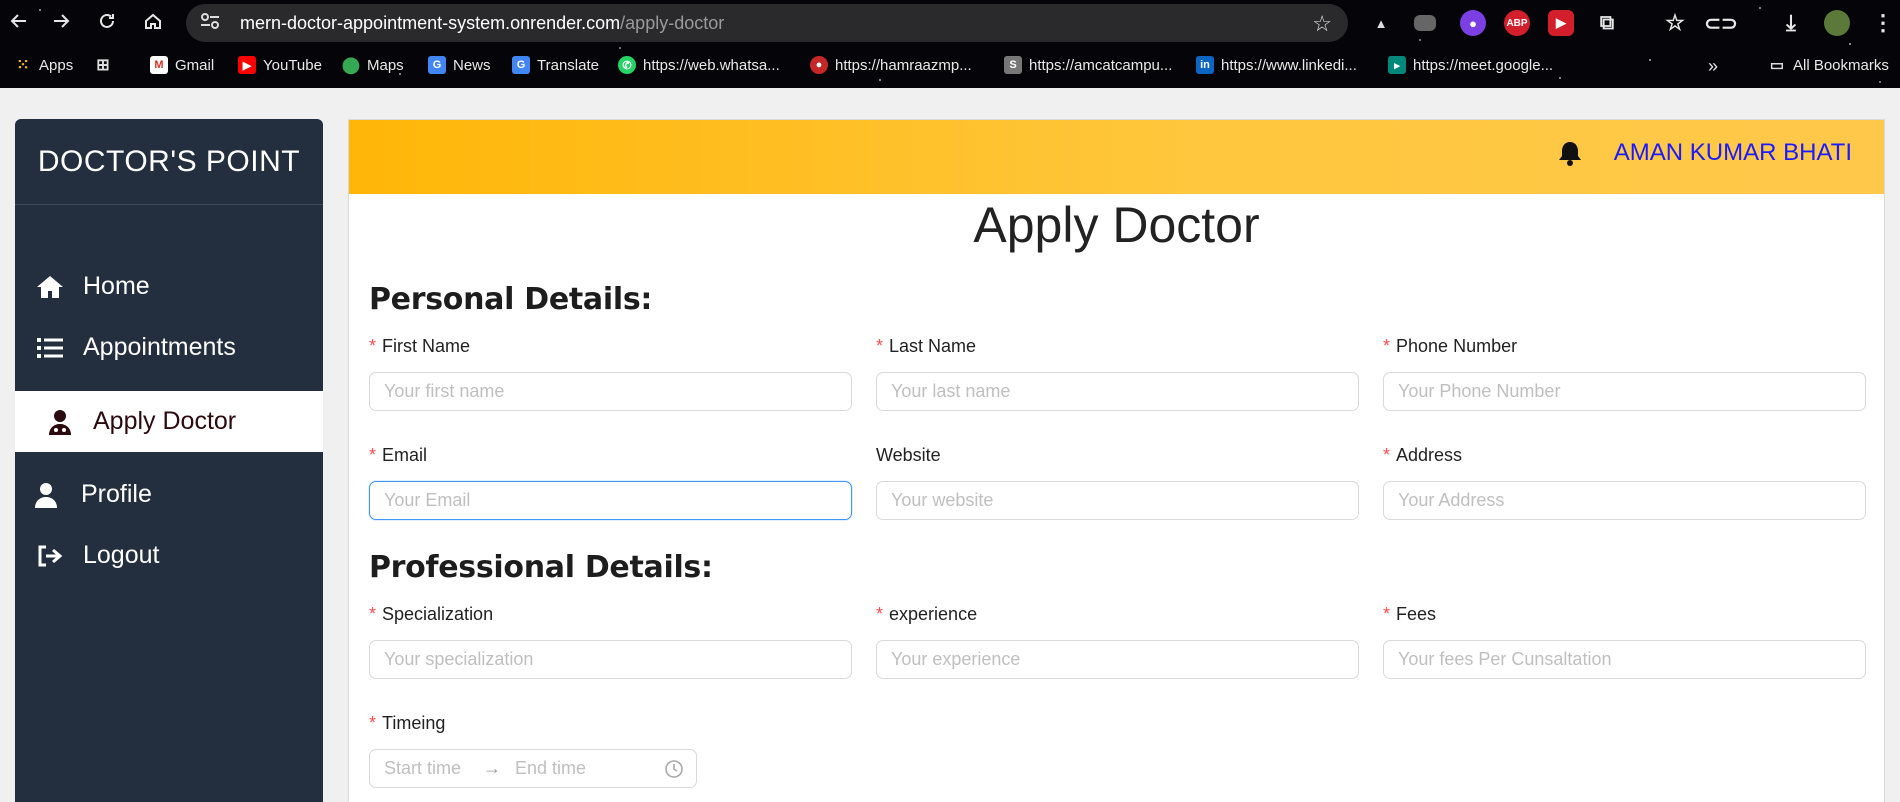 The height and width of the screenshot is (802, 1900). Describe the element at coordinates (280, 65) in the screenshot. I see `bookmark-youtube: ▶ YouTube` at that location.